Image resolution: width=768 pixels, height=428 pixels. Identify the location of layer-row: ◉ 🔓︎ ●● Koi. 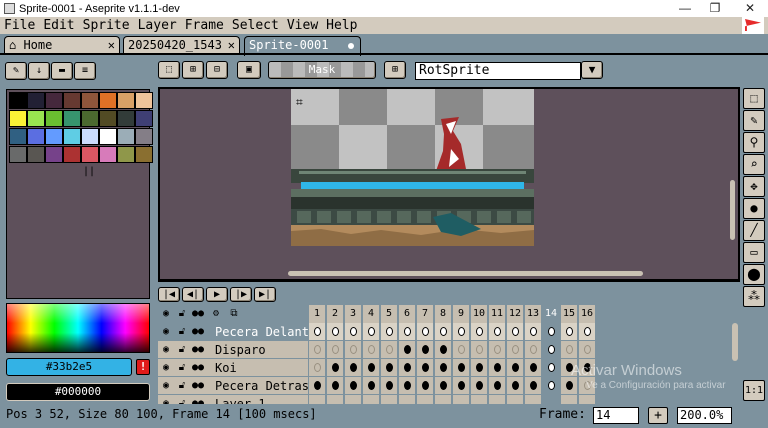
(233, 368).